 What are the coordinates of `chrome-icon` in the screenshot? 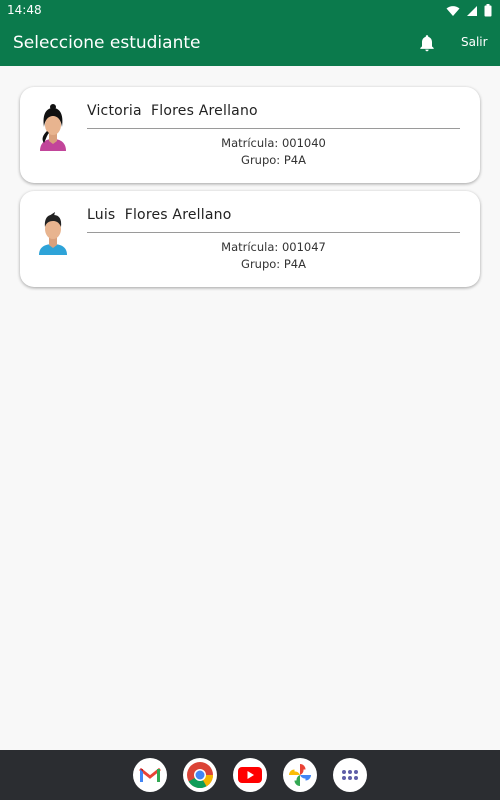 It's located at (200, 775).